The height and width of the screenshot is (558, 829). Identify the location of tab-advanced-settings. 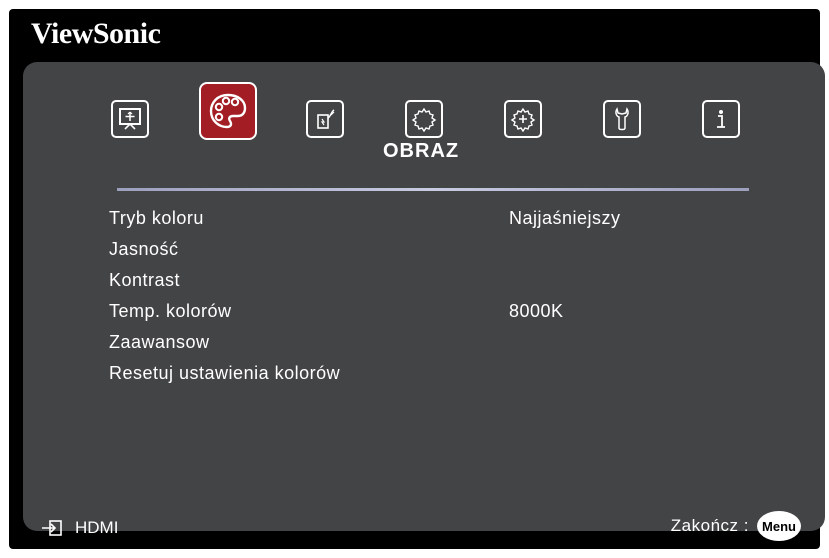
(523, 119).